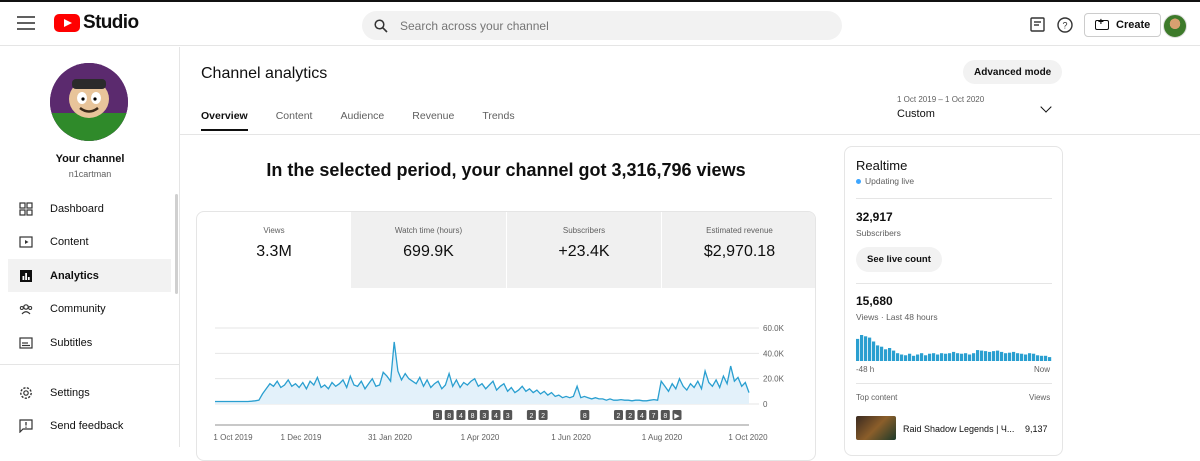 This screenshot has width=1200, height=461. Describe the element at coordinates (584, 250) in the screenshot. I see `metric-subscribers: Subscribers +23.4K` at that location.